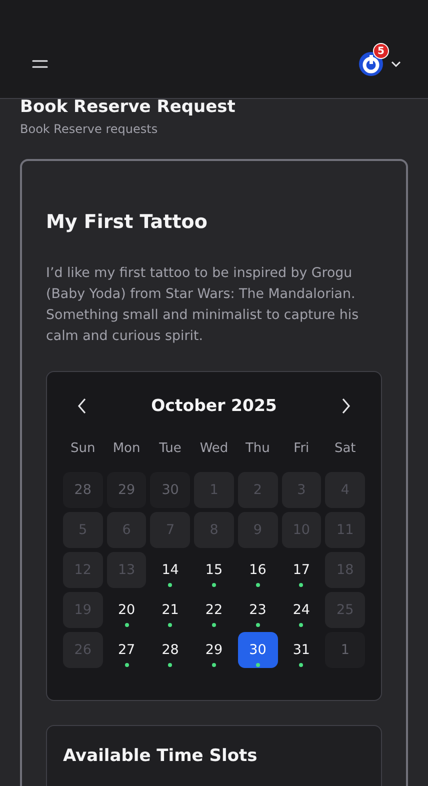 This screenshot has width=428, height=786. Describe the element at coordinates (82, 406) in the screenshot. I see `previous-month-icon` at that location.